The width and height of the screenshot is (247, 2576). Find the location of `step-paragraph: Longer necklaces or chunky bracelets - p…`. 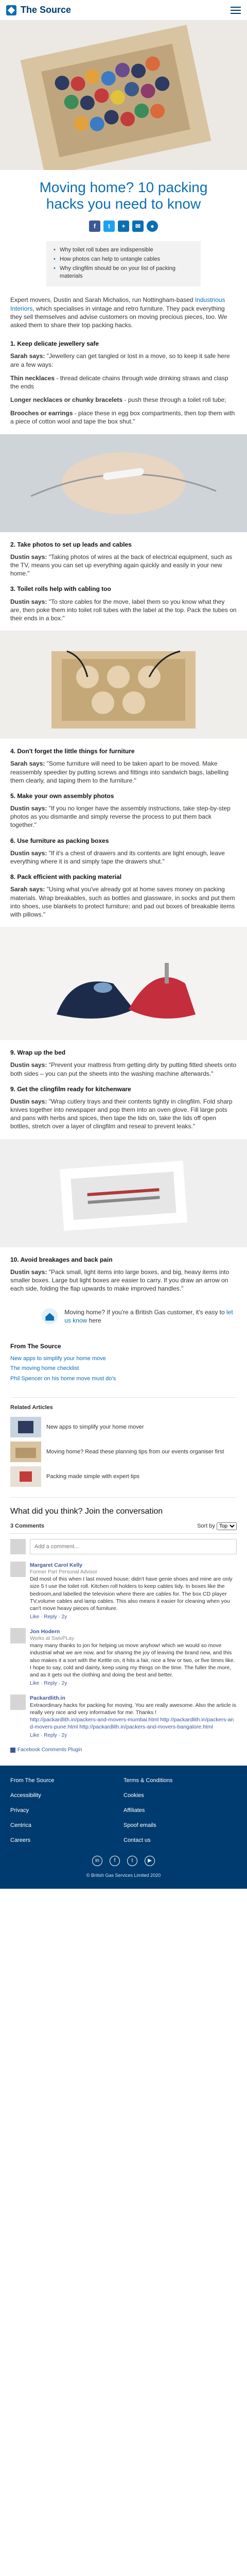

step-paragraph: Longer necklaces or chunky bracelets - p… is located at coordinates (118, 400).